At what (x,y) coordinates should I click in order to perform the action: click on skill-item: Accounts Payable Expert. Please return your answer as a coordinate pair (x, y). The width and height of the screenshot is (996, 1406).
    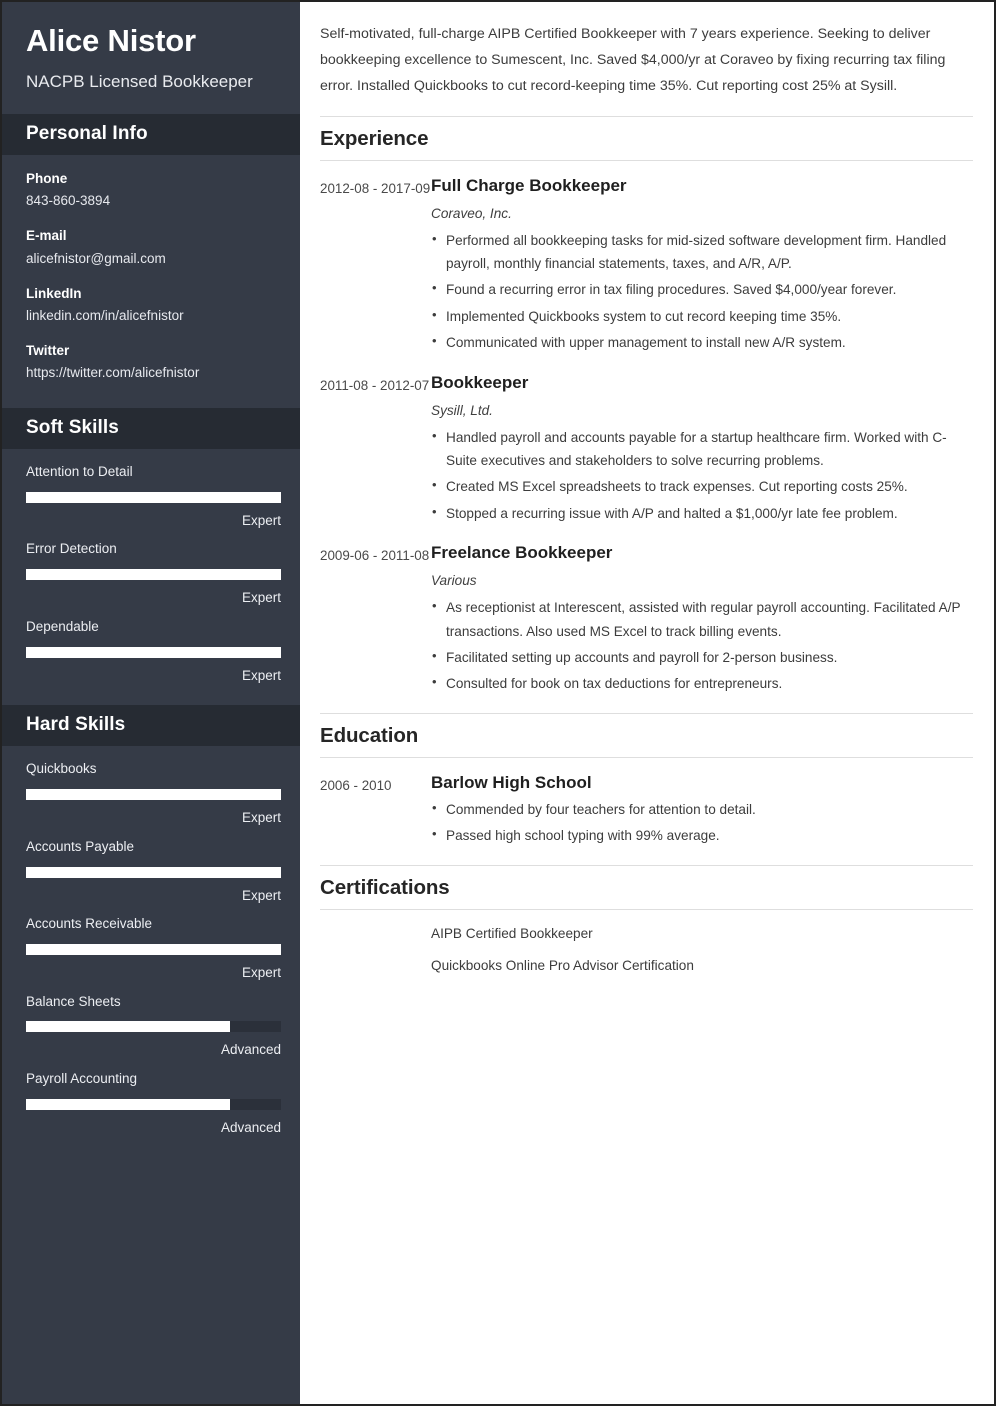
    Looking at the image, I should click on (153, 871).